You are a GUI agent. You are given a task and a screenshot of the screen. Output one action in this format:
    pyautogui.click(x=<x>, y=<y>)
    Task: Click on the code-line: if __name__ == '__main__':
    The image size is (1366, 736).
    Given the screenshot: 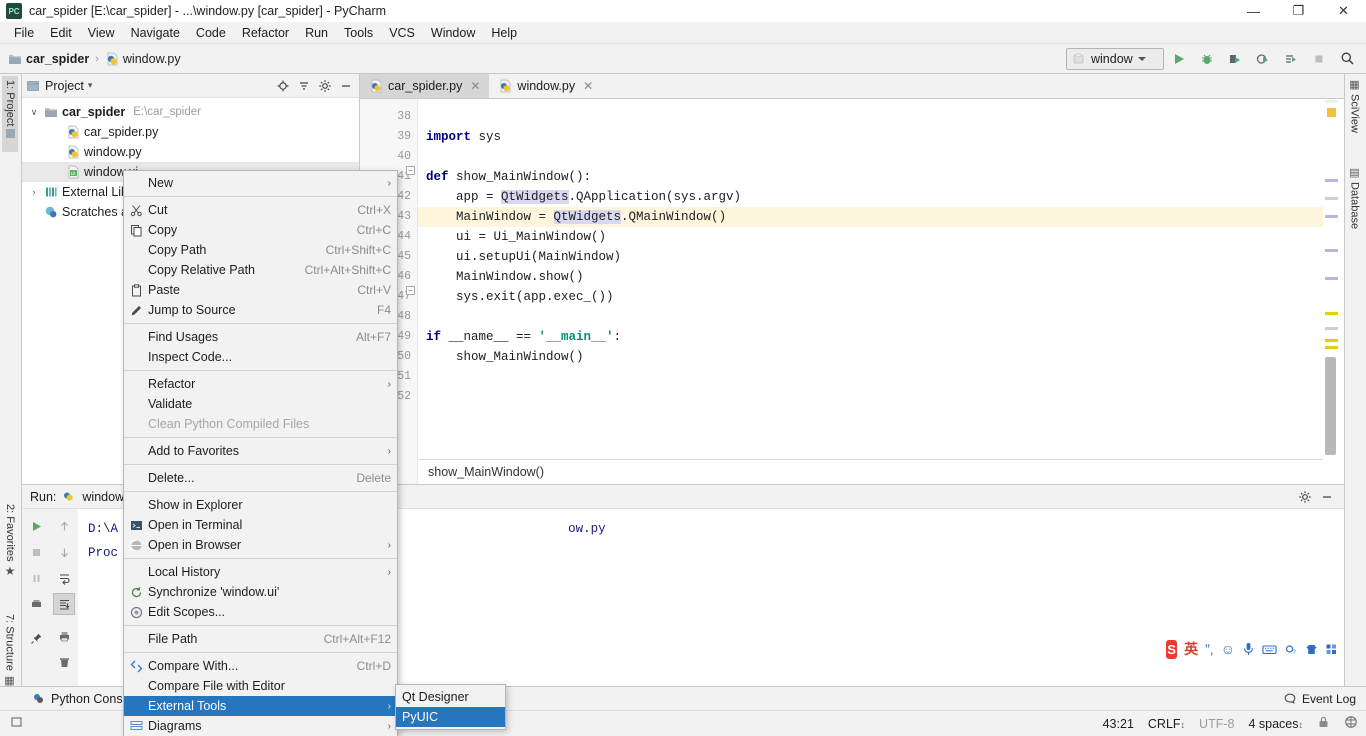 What is the action you would take?
    pyautogui.click(x=870, y=337)
    